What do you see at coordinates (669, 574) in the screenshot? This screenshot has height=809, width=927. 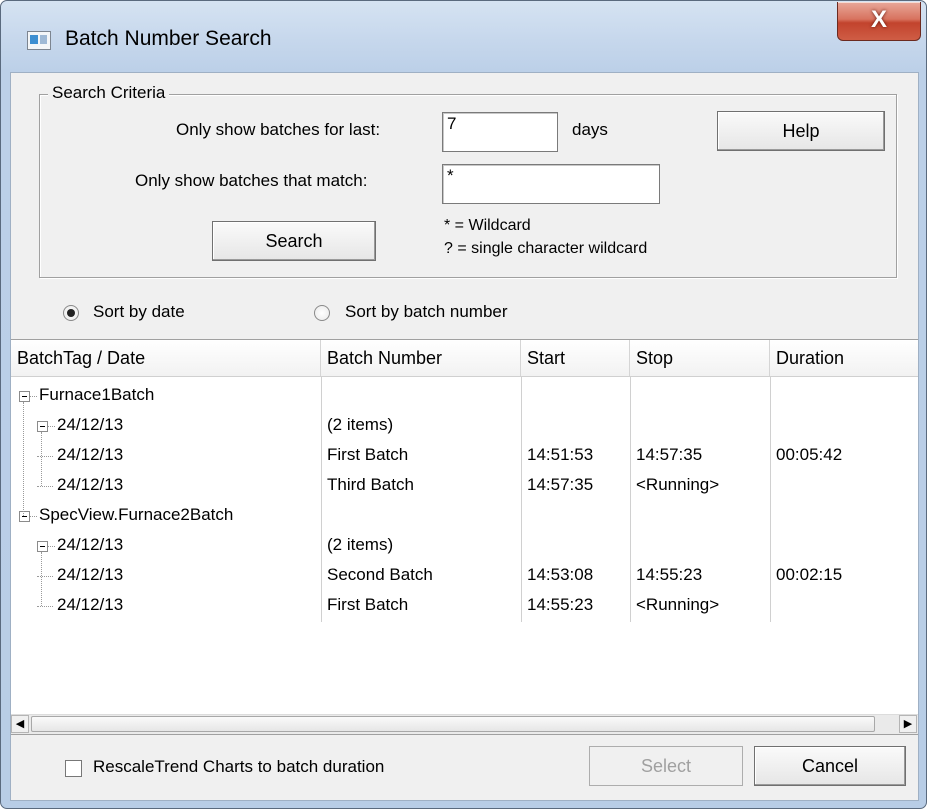 I see `stop-cell: 14:55:23` at bounding box center [669, 574].